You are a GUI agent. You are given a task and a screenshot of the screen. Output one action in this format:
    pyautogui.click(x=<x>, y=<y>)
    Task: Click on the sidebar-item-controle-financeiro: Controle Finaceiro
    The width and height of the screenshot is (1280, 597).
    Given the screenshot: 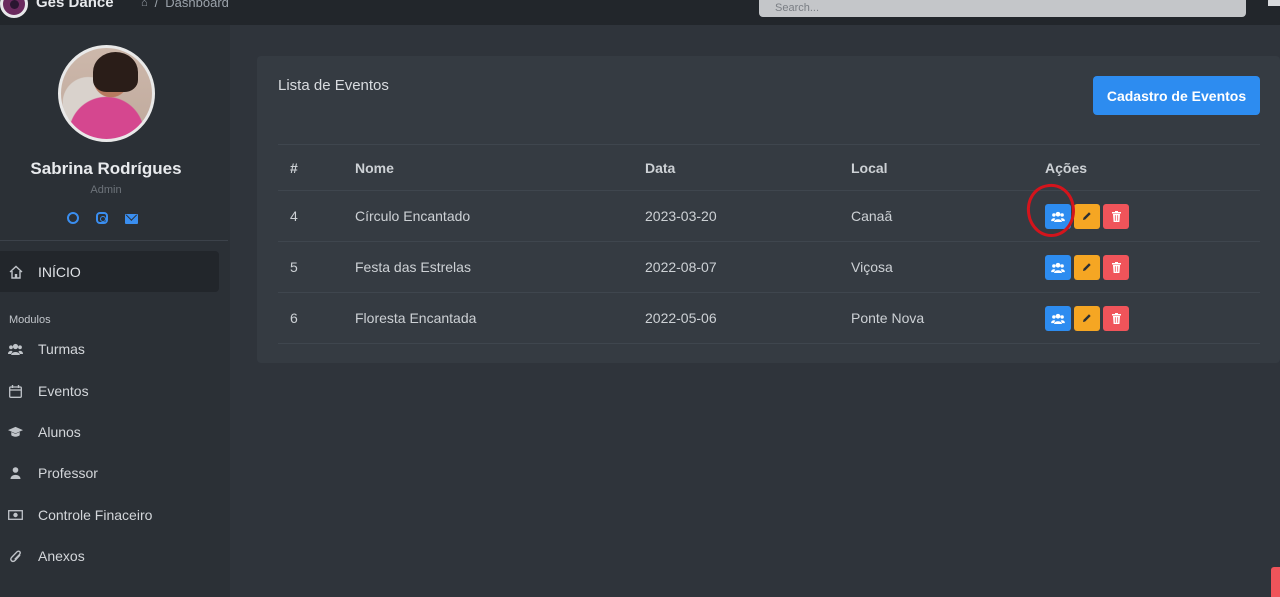 What is the action you would take?
    pyautogui.click(x=109, y=515)
    